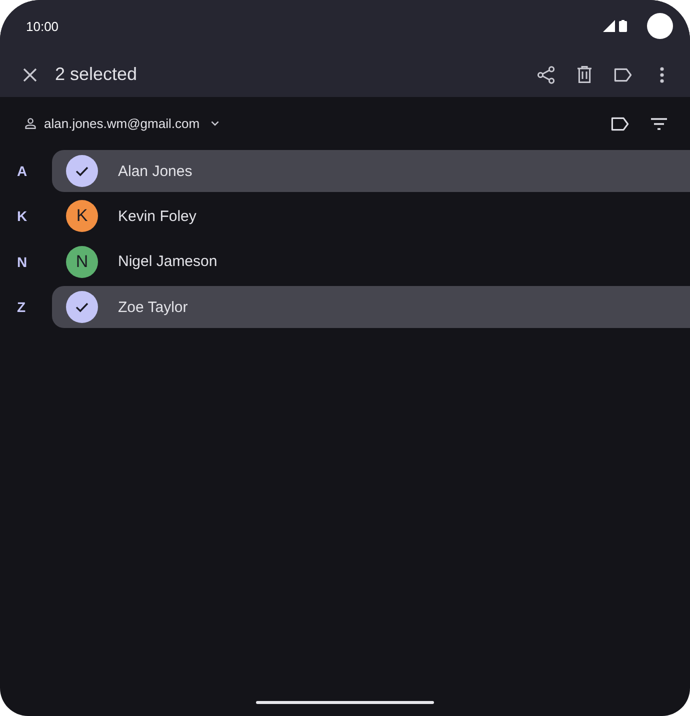 The height and width of the screenshot is (716, 690). I want to click on contact-name: Alan Jones, so click(155, 171).